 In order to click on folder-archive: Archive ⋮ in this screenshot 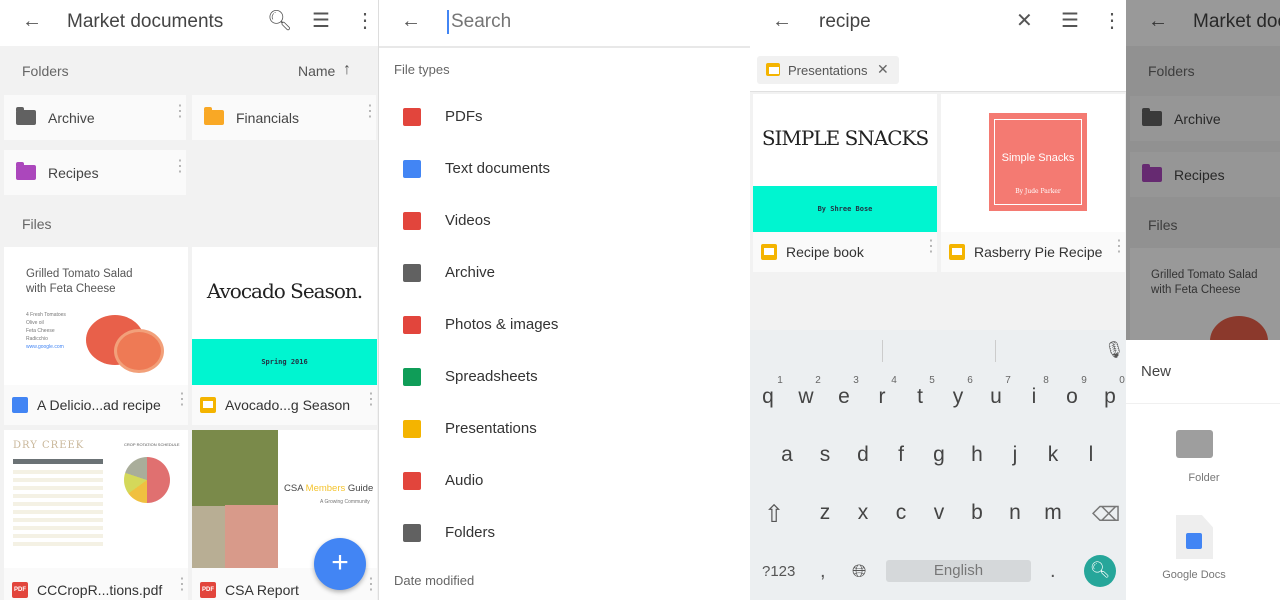, I will do `click(96, 117)`.